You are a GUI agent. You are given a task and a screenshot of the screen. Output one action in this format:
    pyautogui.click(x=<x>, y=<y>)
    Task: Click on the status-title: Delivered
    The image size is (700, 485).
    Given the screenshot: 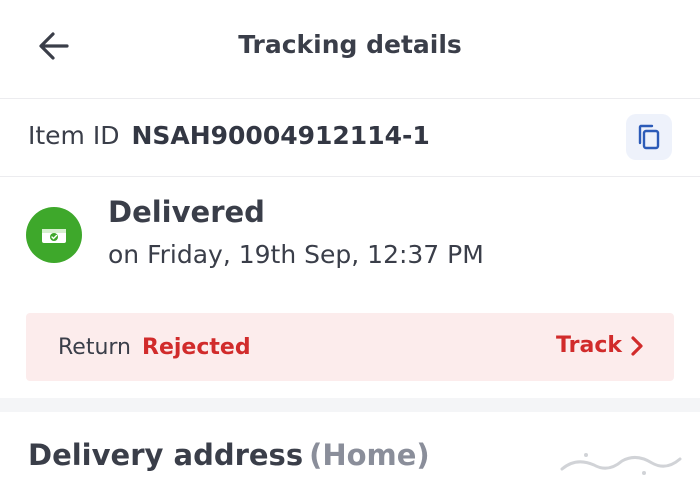 What is the action you would take?
    pyautogui.click(x=186, y=212)
    